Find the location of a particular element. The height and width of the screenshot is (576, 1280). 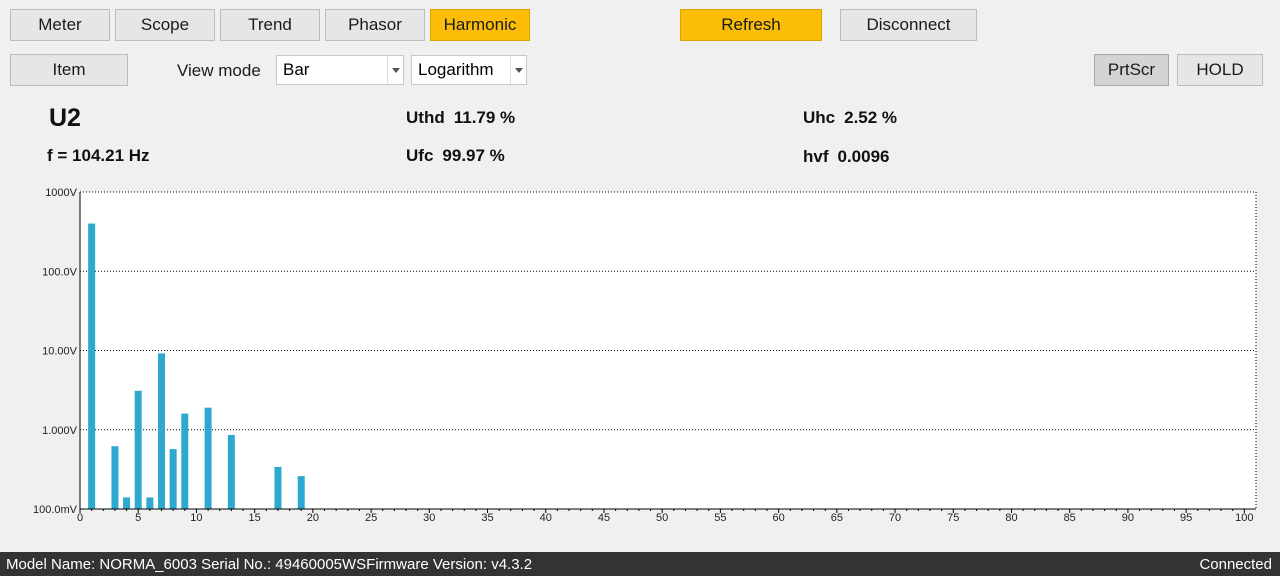

connection-status: Connected is located at coordinates (1235, 564).